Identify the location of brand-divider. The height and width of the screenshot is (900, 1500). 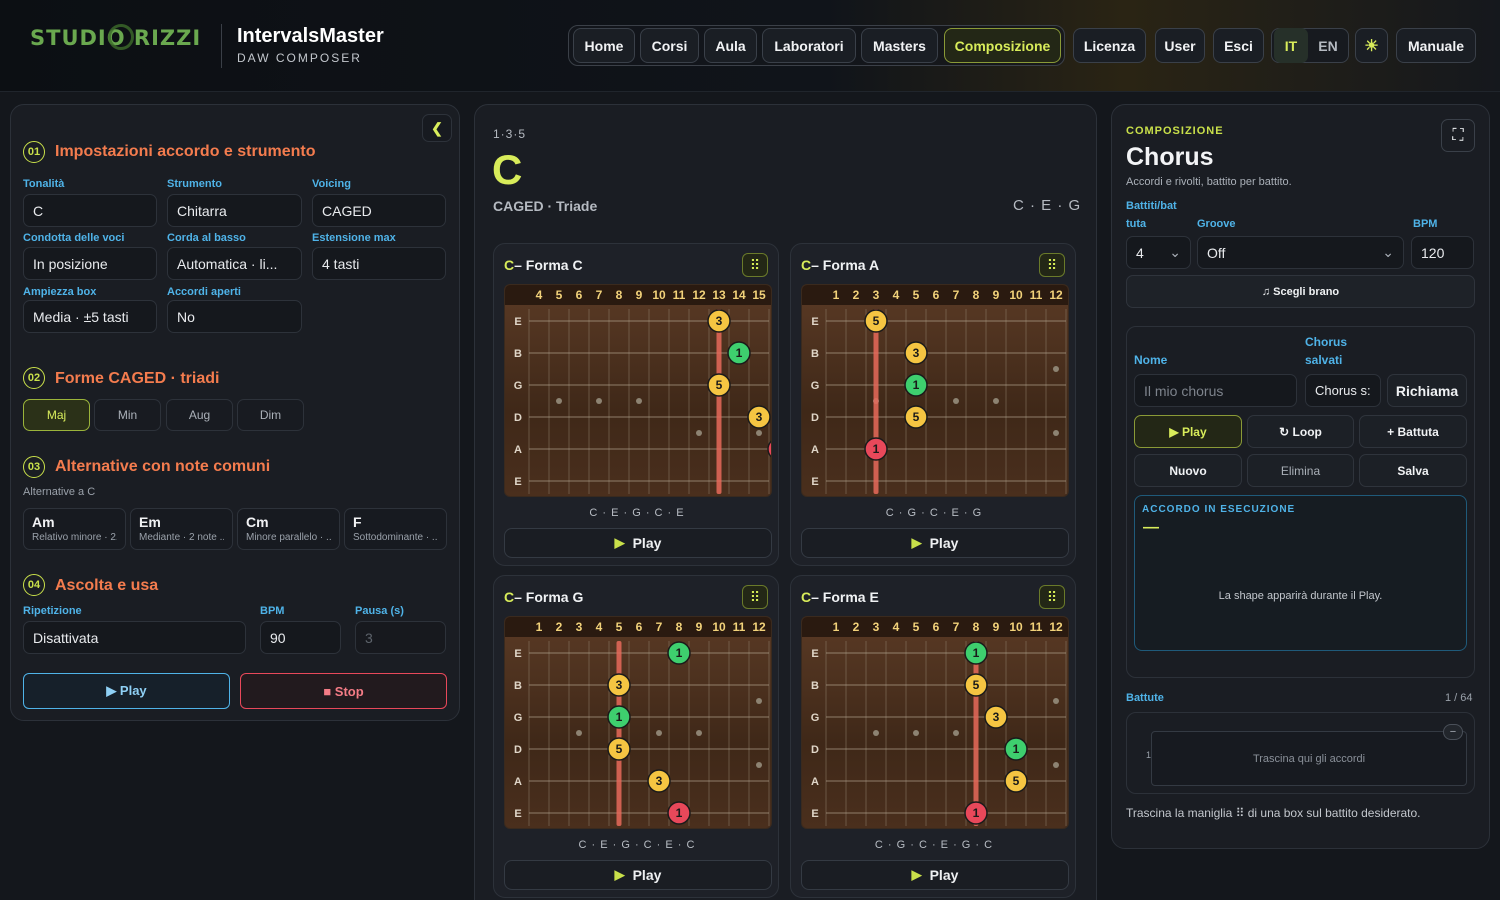
(221, 46).